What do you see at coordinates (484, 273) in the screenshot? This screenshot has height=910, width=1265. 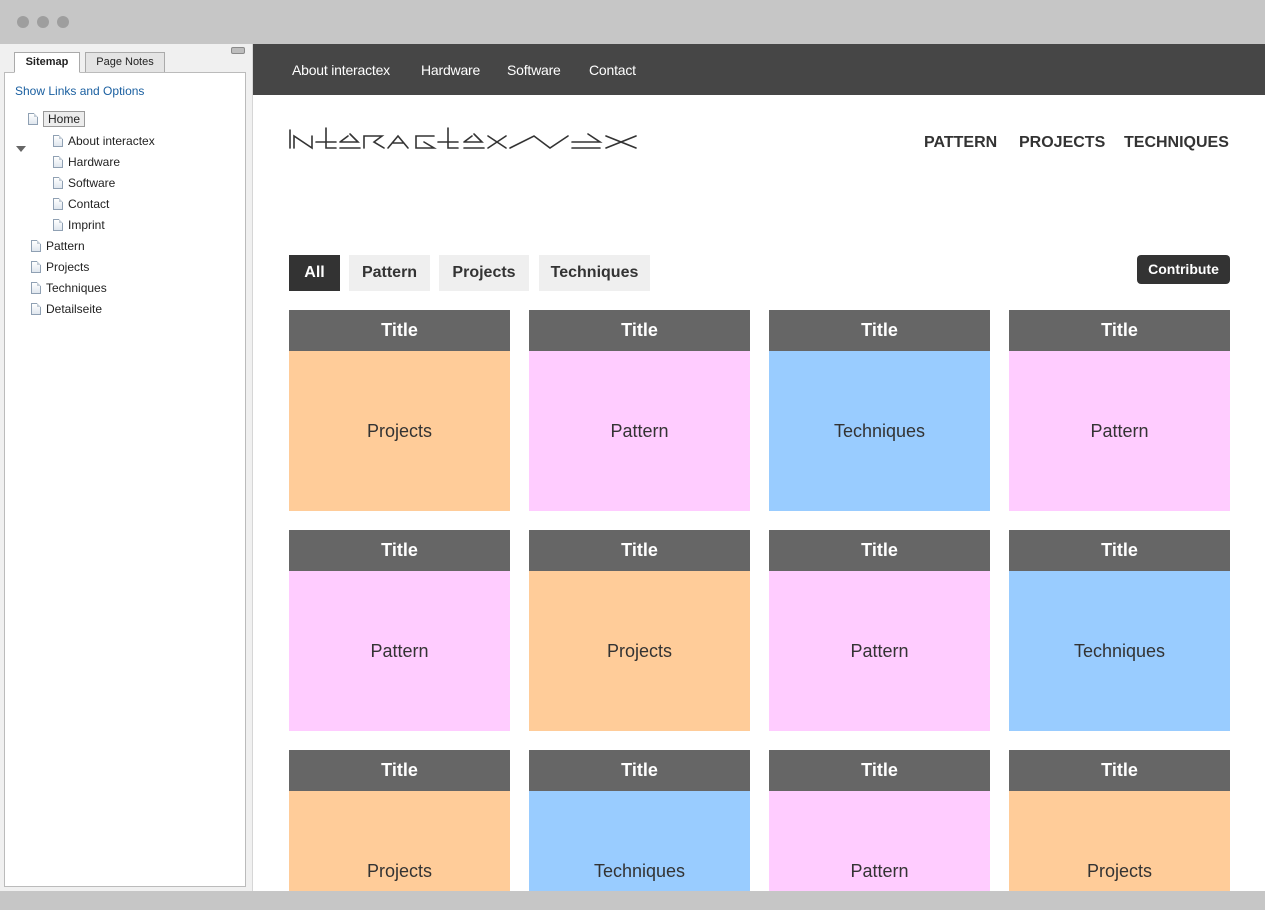 I see `filter-projects-button: Projects` at bounding box center [484, 273].